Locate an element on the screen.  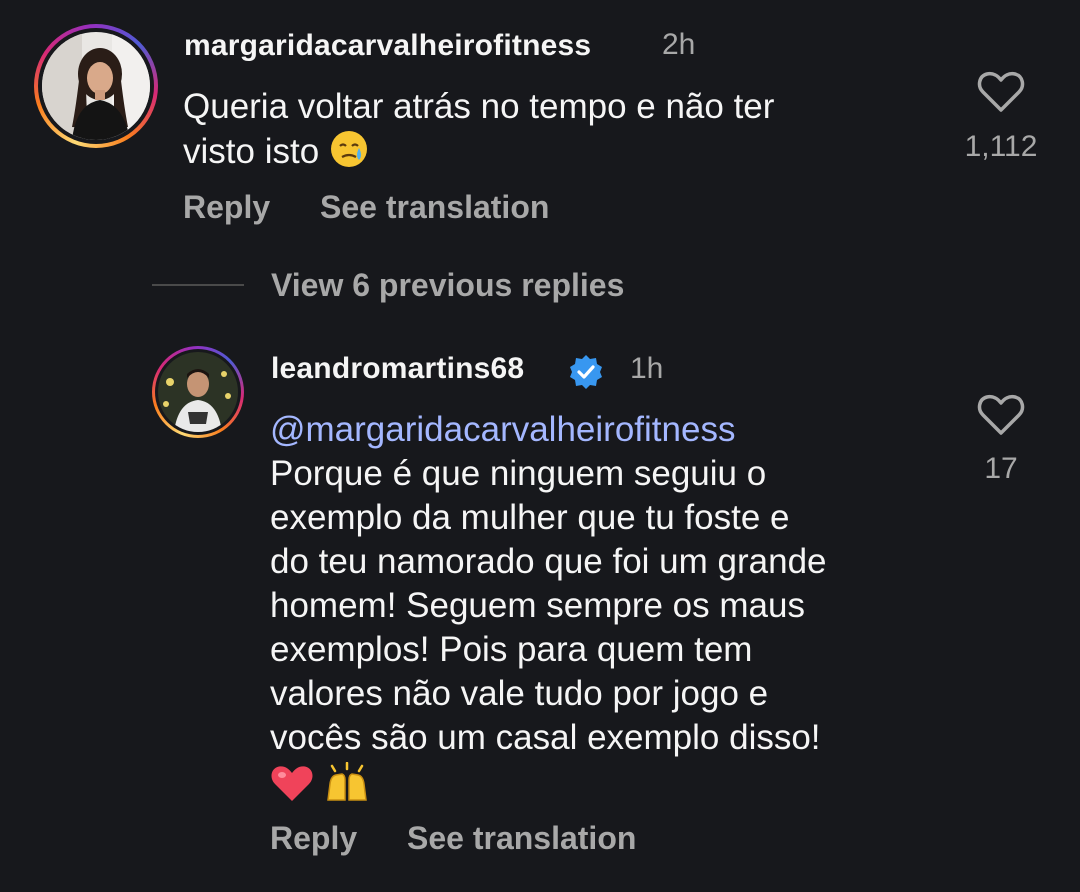
face-holding-back-tears-emoji-icon is located at coordinates (348, 149).